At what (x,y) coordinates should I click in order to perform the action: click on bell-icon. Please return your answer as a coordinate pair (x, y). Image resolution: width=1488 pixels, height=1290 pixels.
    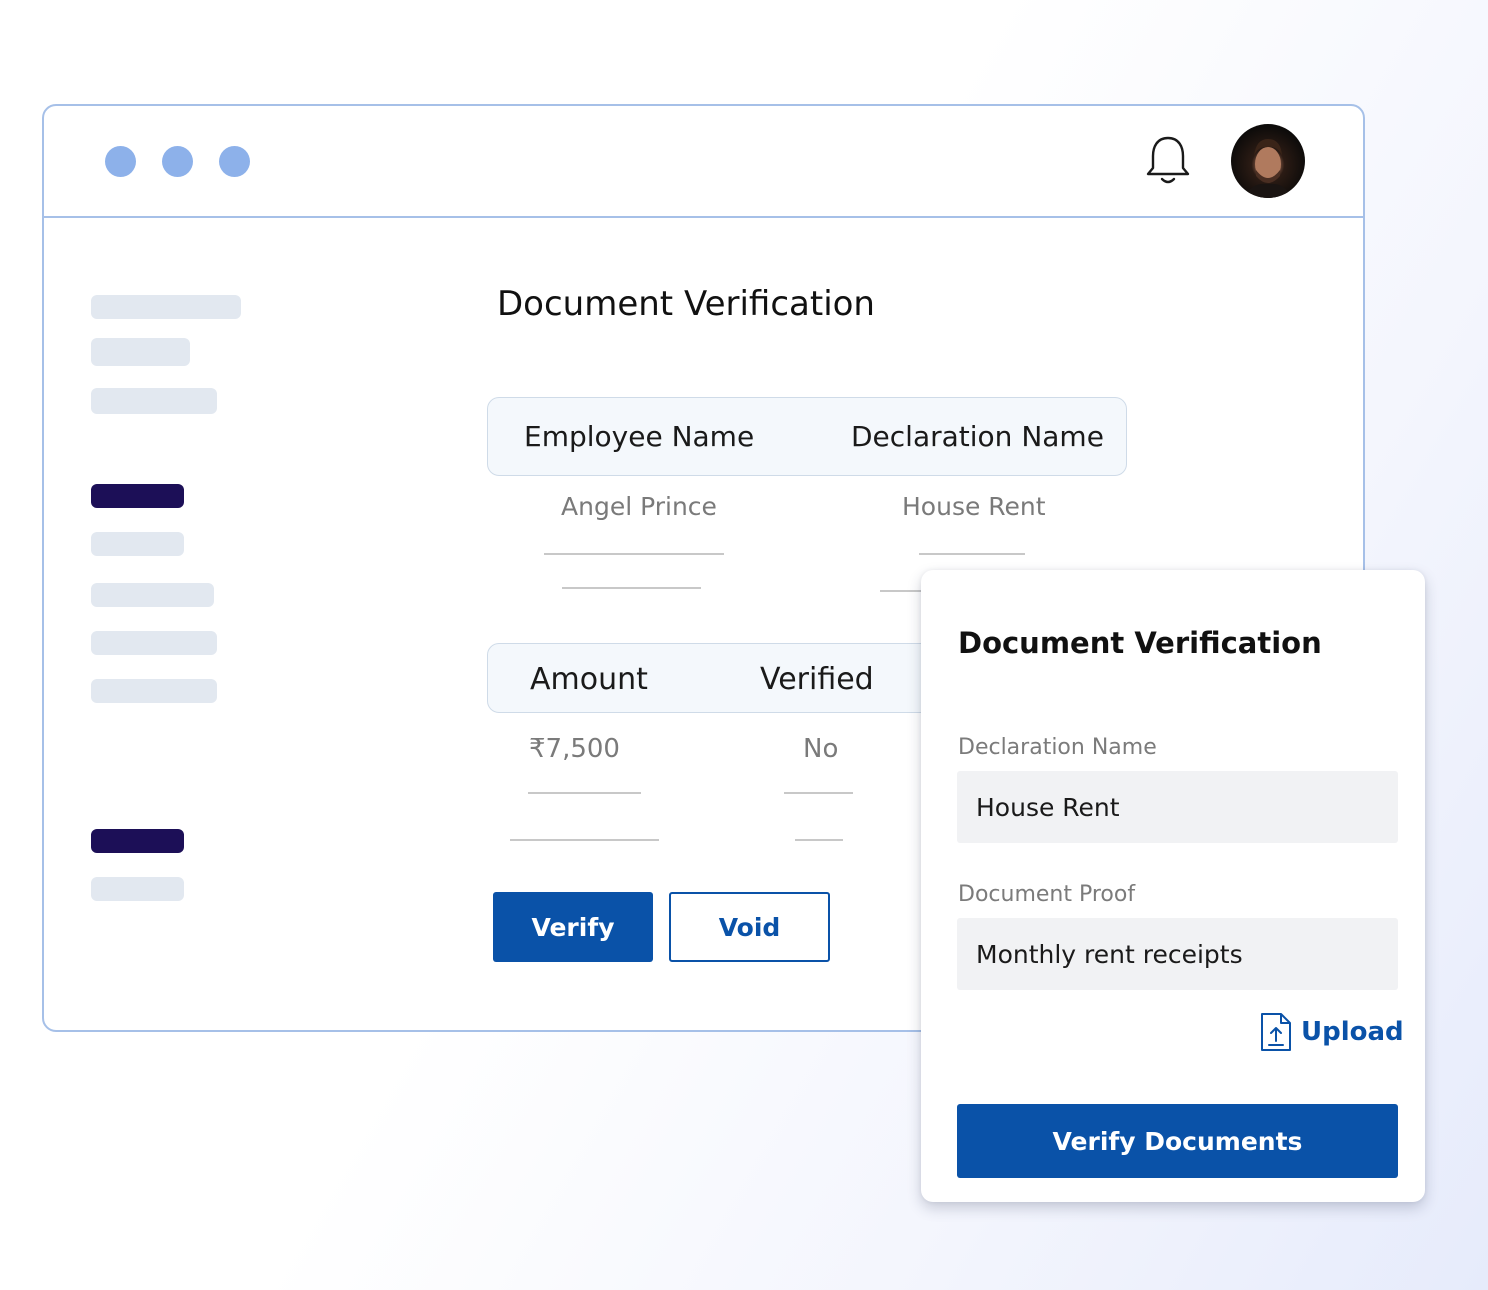
    Looking at the image, I should click on (1168, 161).